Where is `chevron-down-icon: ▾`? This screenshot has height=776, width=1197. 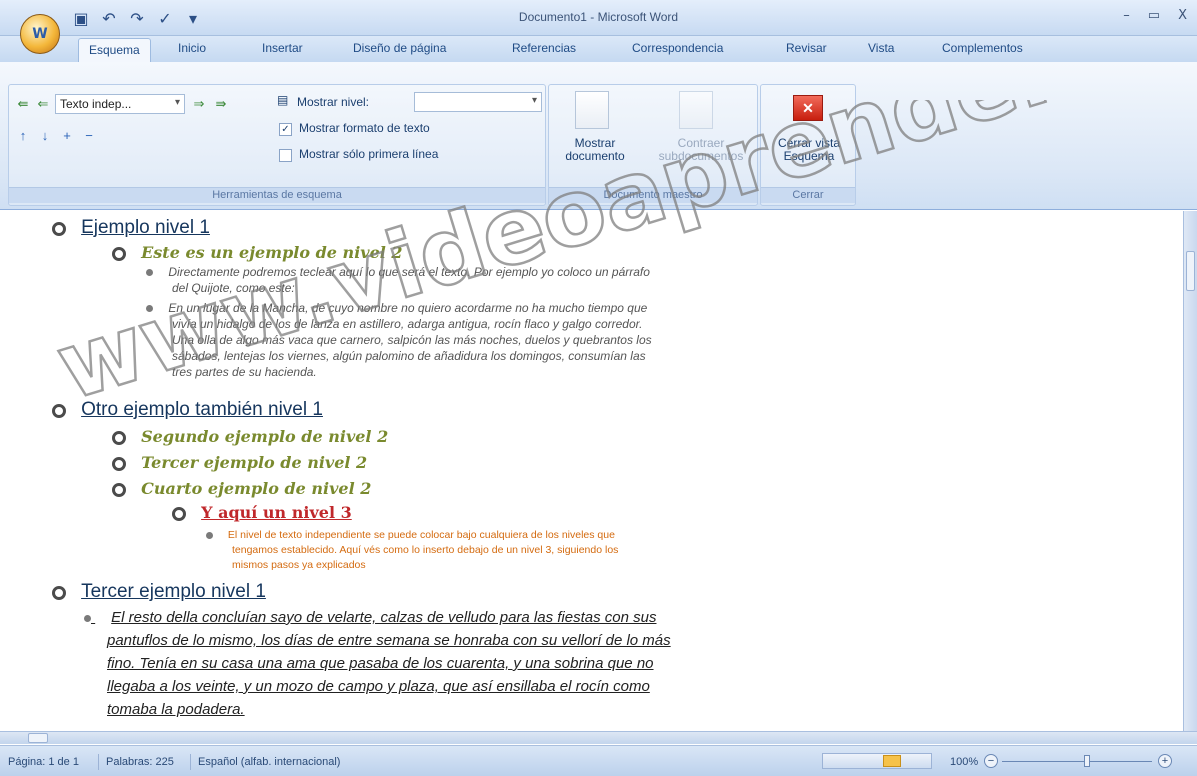
chevron-down-icon: ▾ is located at coordinates (177, 102).